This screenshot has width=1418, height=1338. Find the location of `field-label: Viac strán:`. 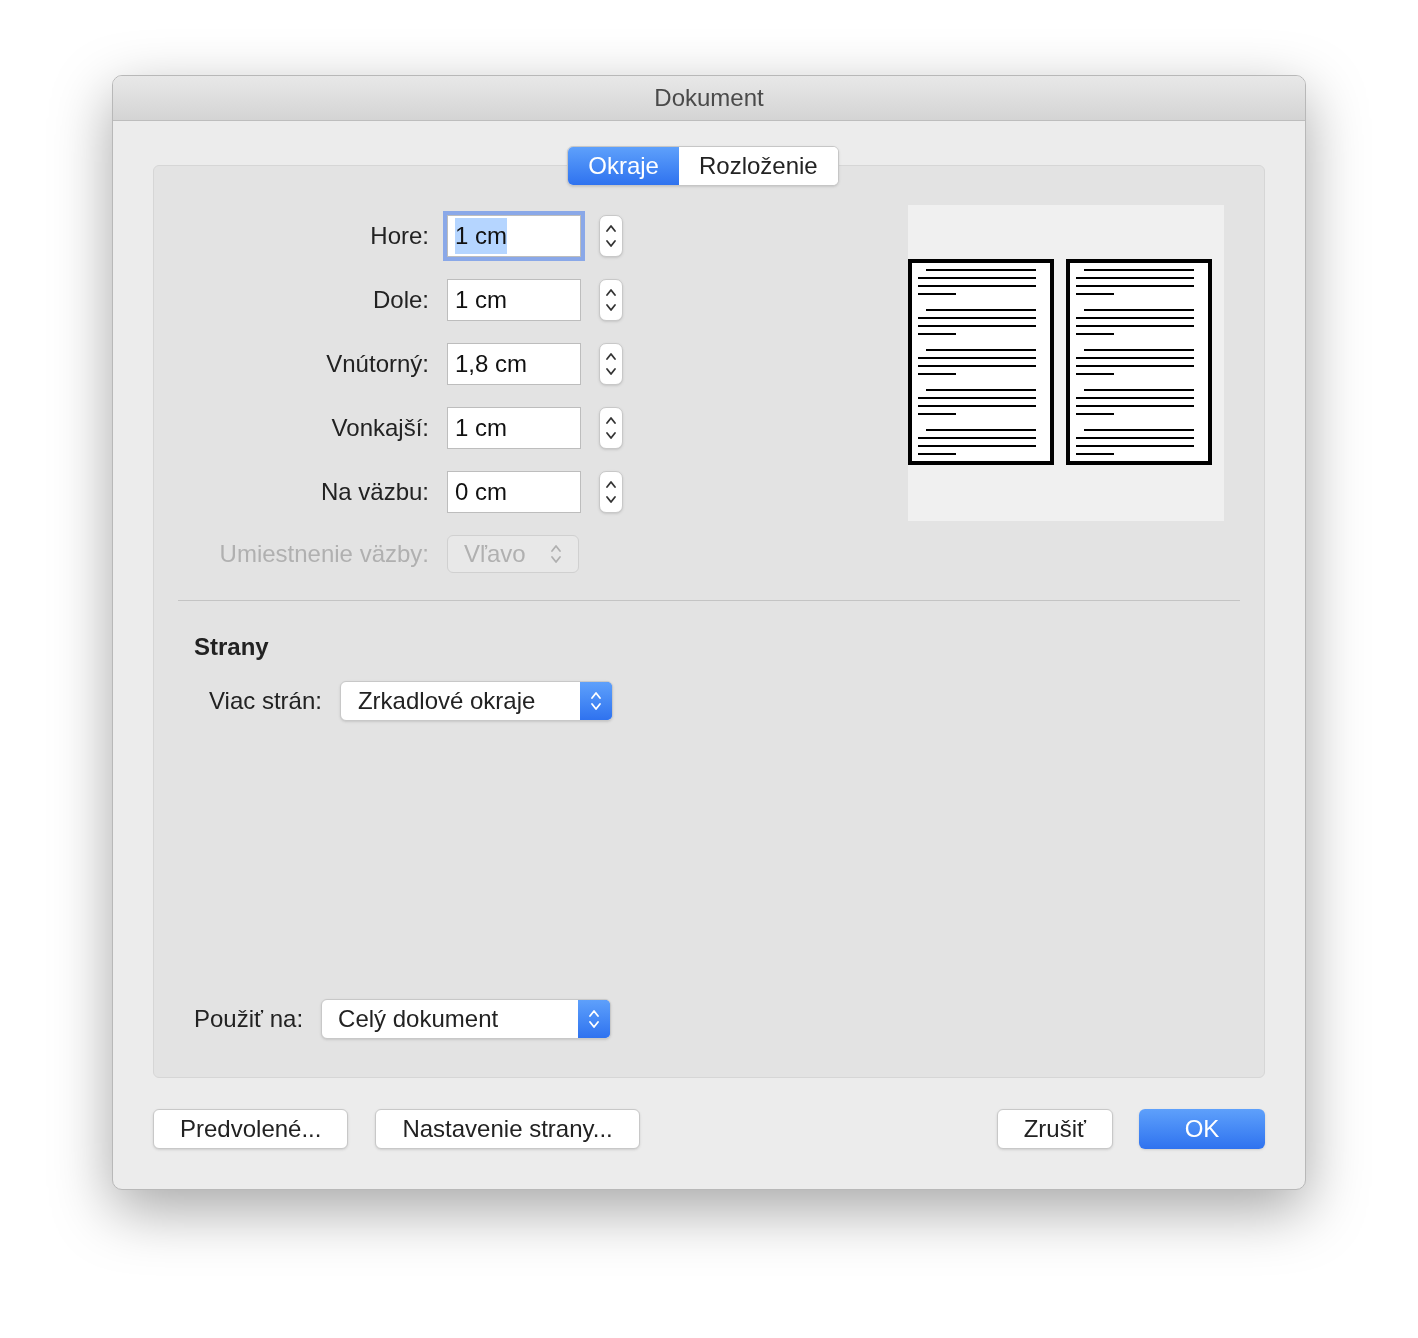

field-label: Viac strán: is located at coordinates (265, 701).